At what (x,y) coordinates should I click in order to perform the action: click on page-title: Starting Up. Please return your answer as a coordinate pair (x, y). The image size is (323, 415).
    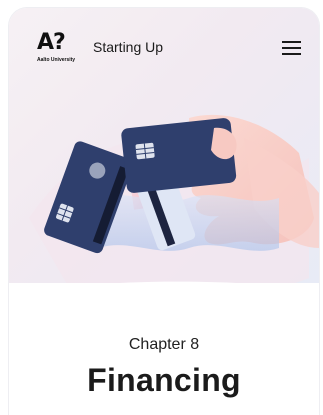
    Looking at the image, I should click on (128, 47).